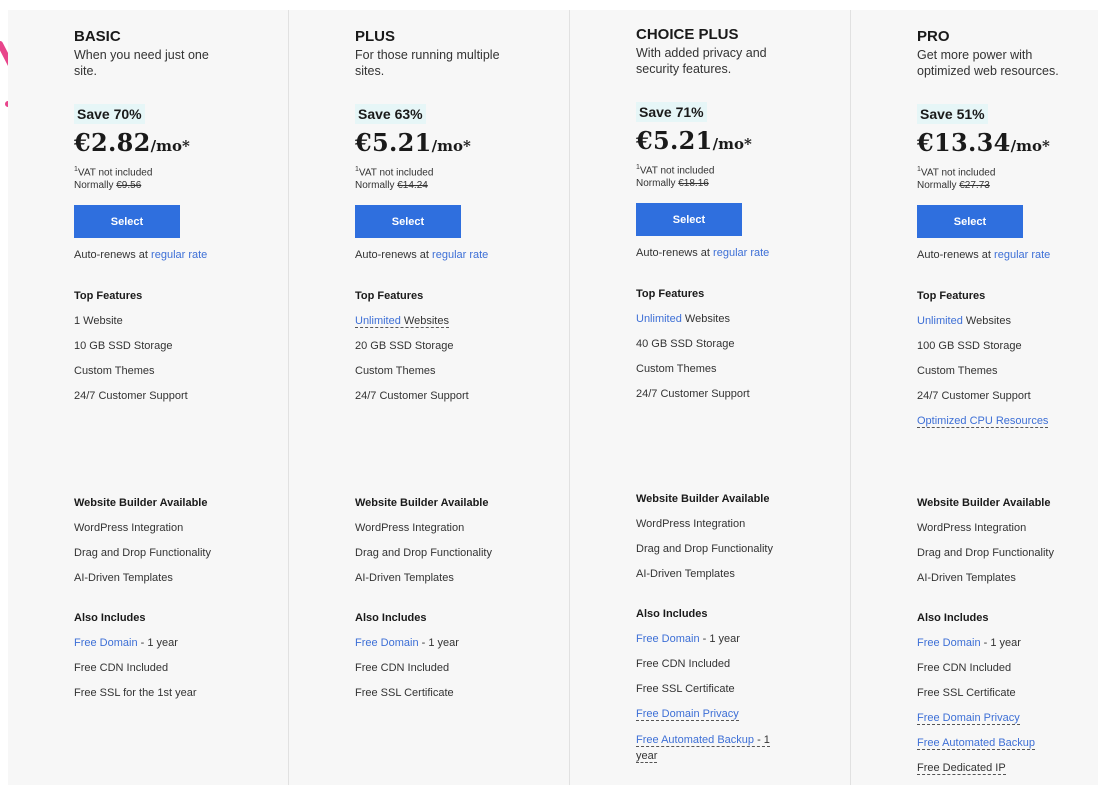 The image size is (1100, 785). I want to click on price-row: €2.82/mo*, so click(174, 145).